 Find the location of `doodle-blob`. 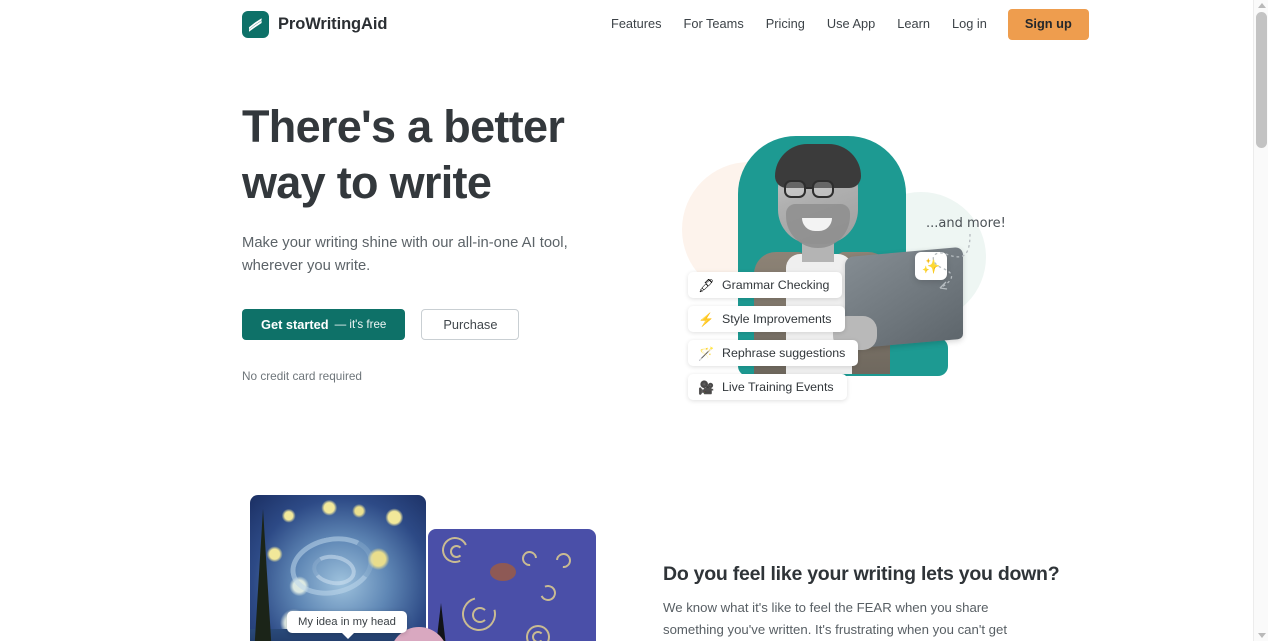

doodle-blob is located at coordinates (503, 572).